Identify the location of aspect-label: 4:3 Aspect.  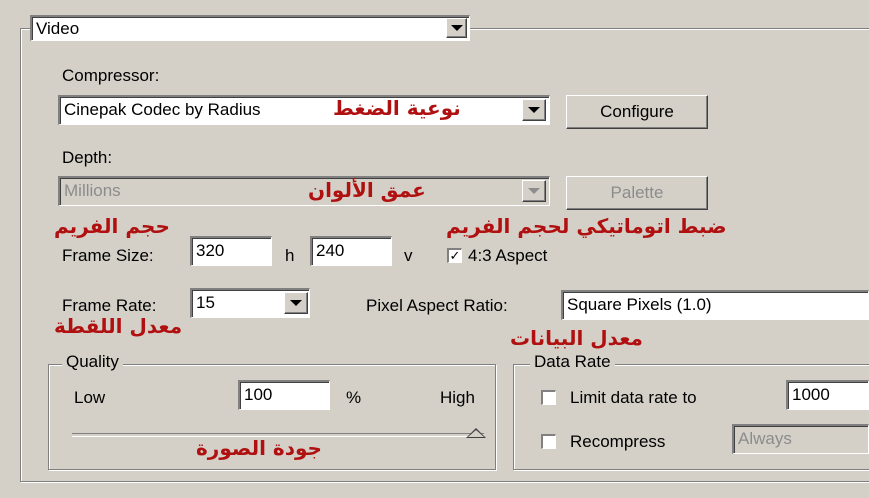
(508, 255).